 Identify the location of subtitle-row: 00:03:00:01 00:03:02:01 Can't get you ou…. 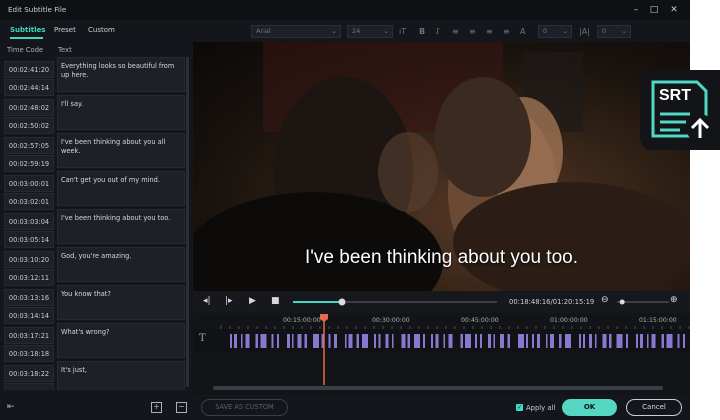
(95, 190).